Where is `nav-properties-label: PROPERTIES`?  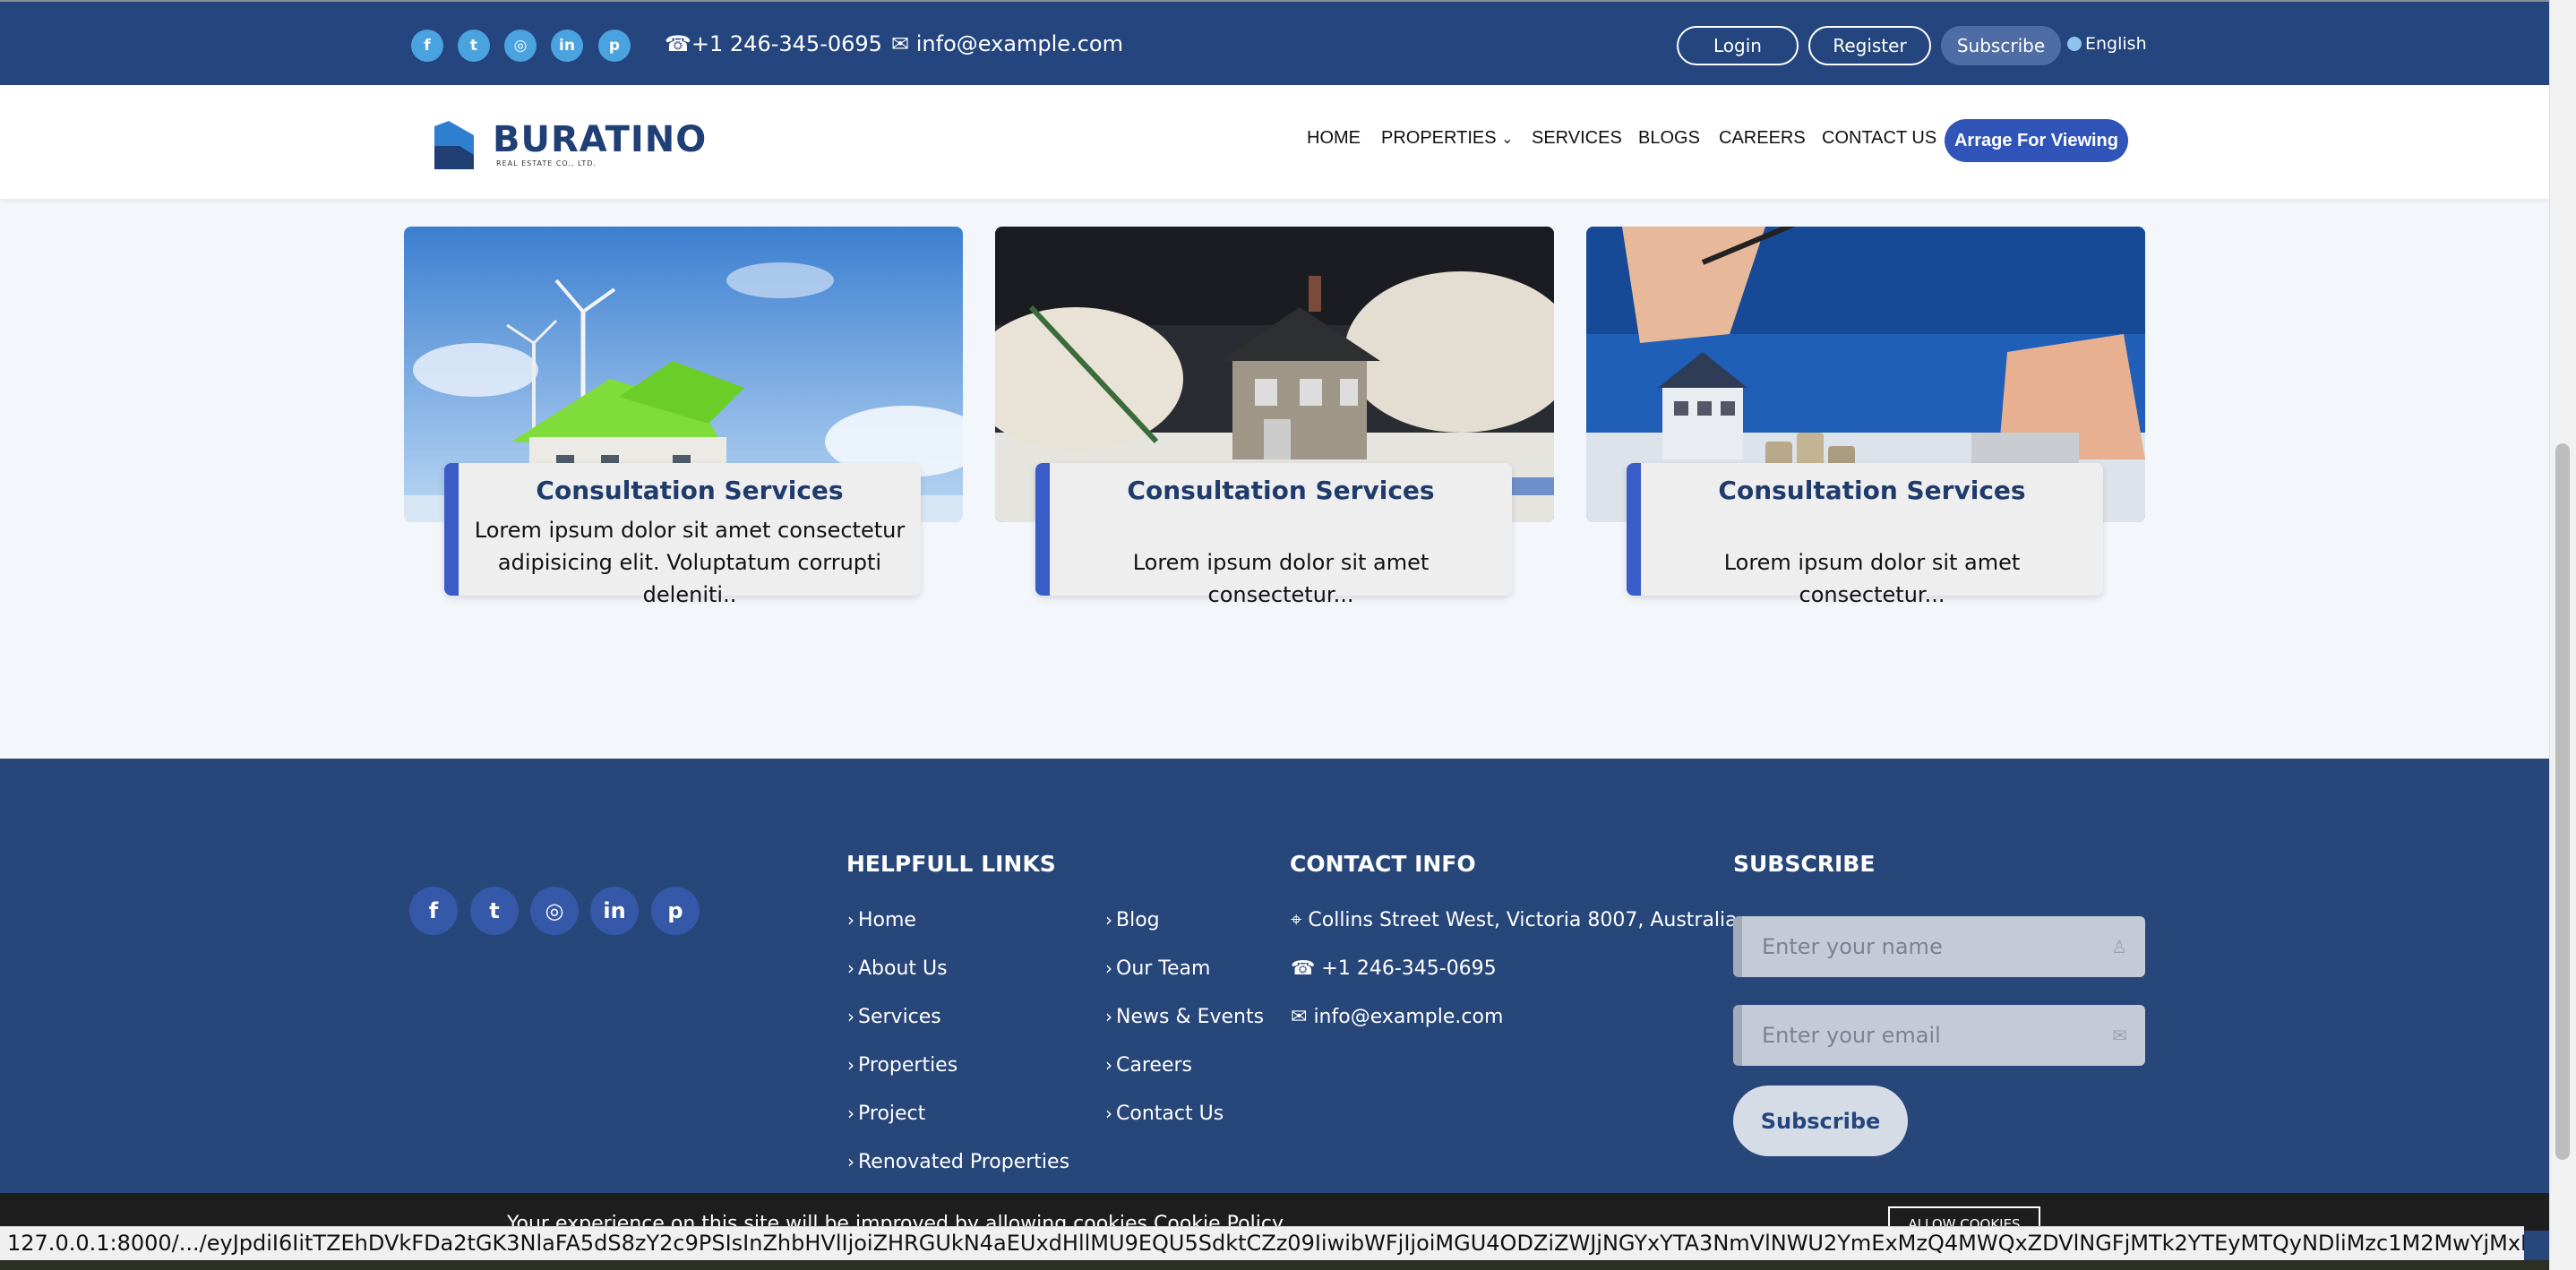 nav-properties-label: PROPERTIES is located at coordinates (1439, 138).